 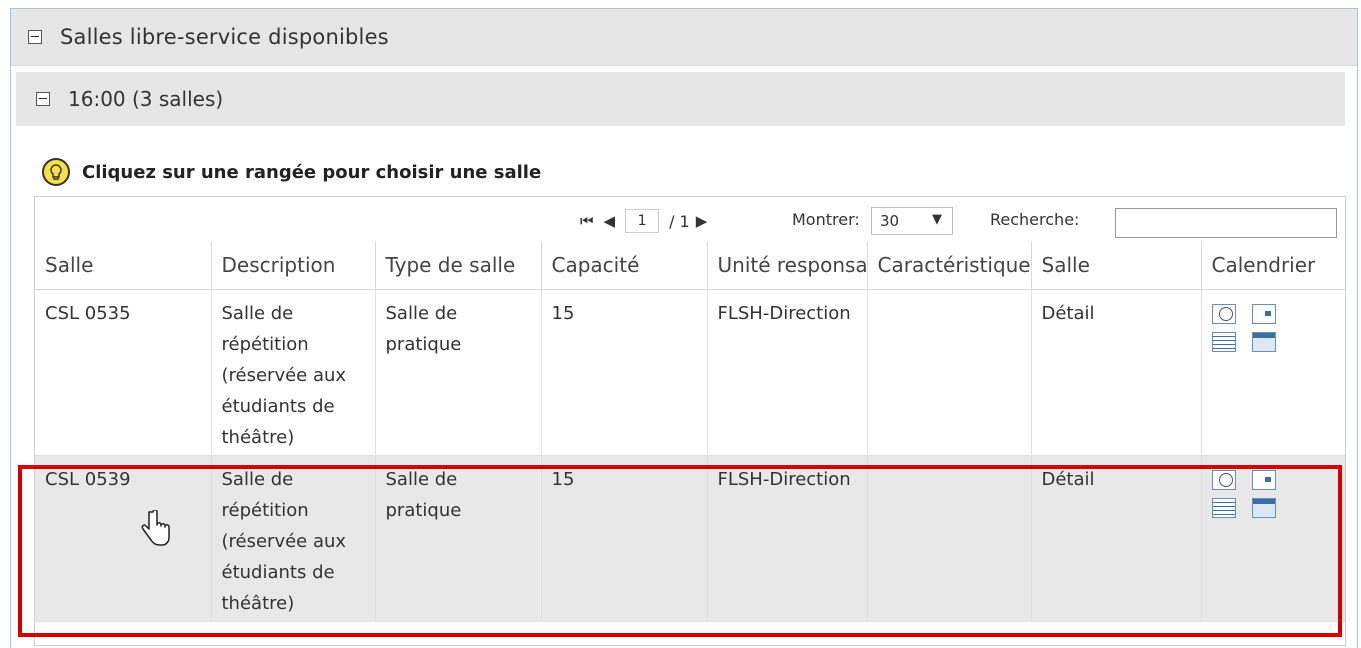 I want to click on page-input: 1, so click(x=642, y=221).